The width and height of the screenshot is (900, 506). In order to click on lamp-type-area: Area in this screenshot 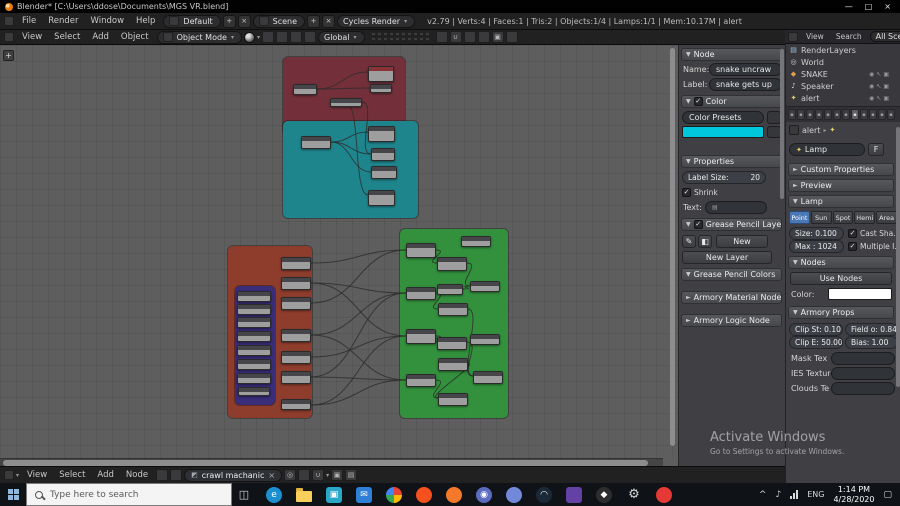, I will do `click(886, 217)`.